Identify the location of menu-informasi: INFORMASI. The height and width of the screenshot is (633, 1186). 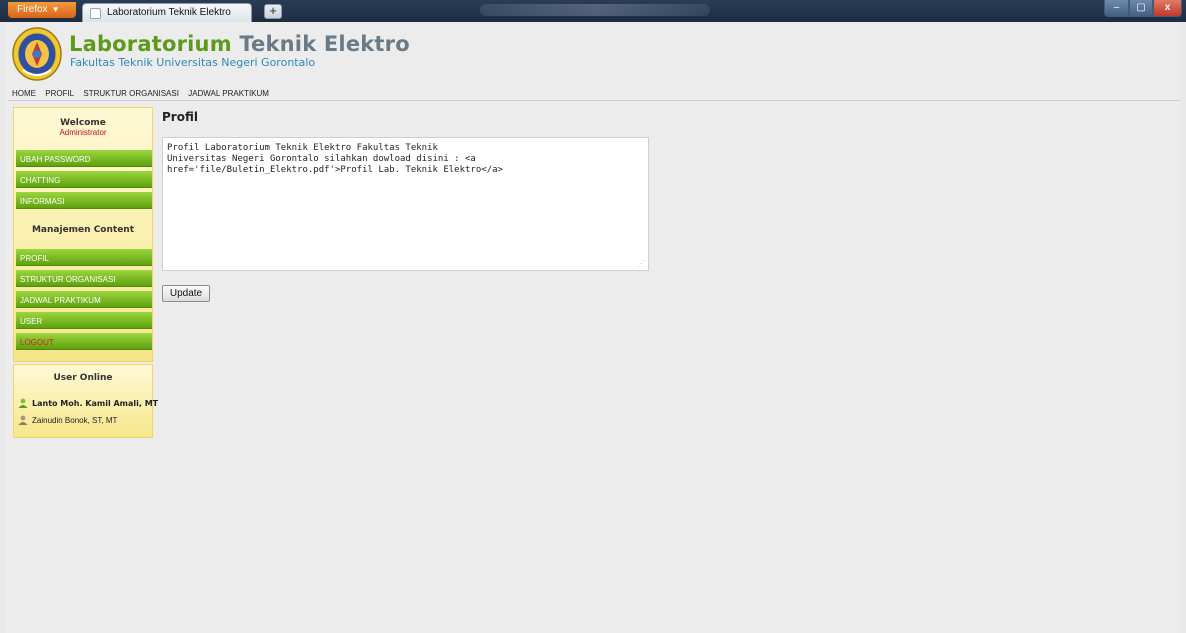
(84, 200).